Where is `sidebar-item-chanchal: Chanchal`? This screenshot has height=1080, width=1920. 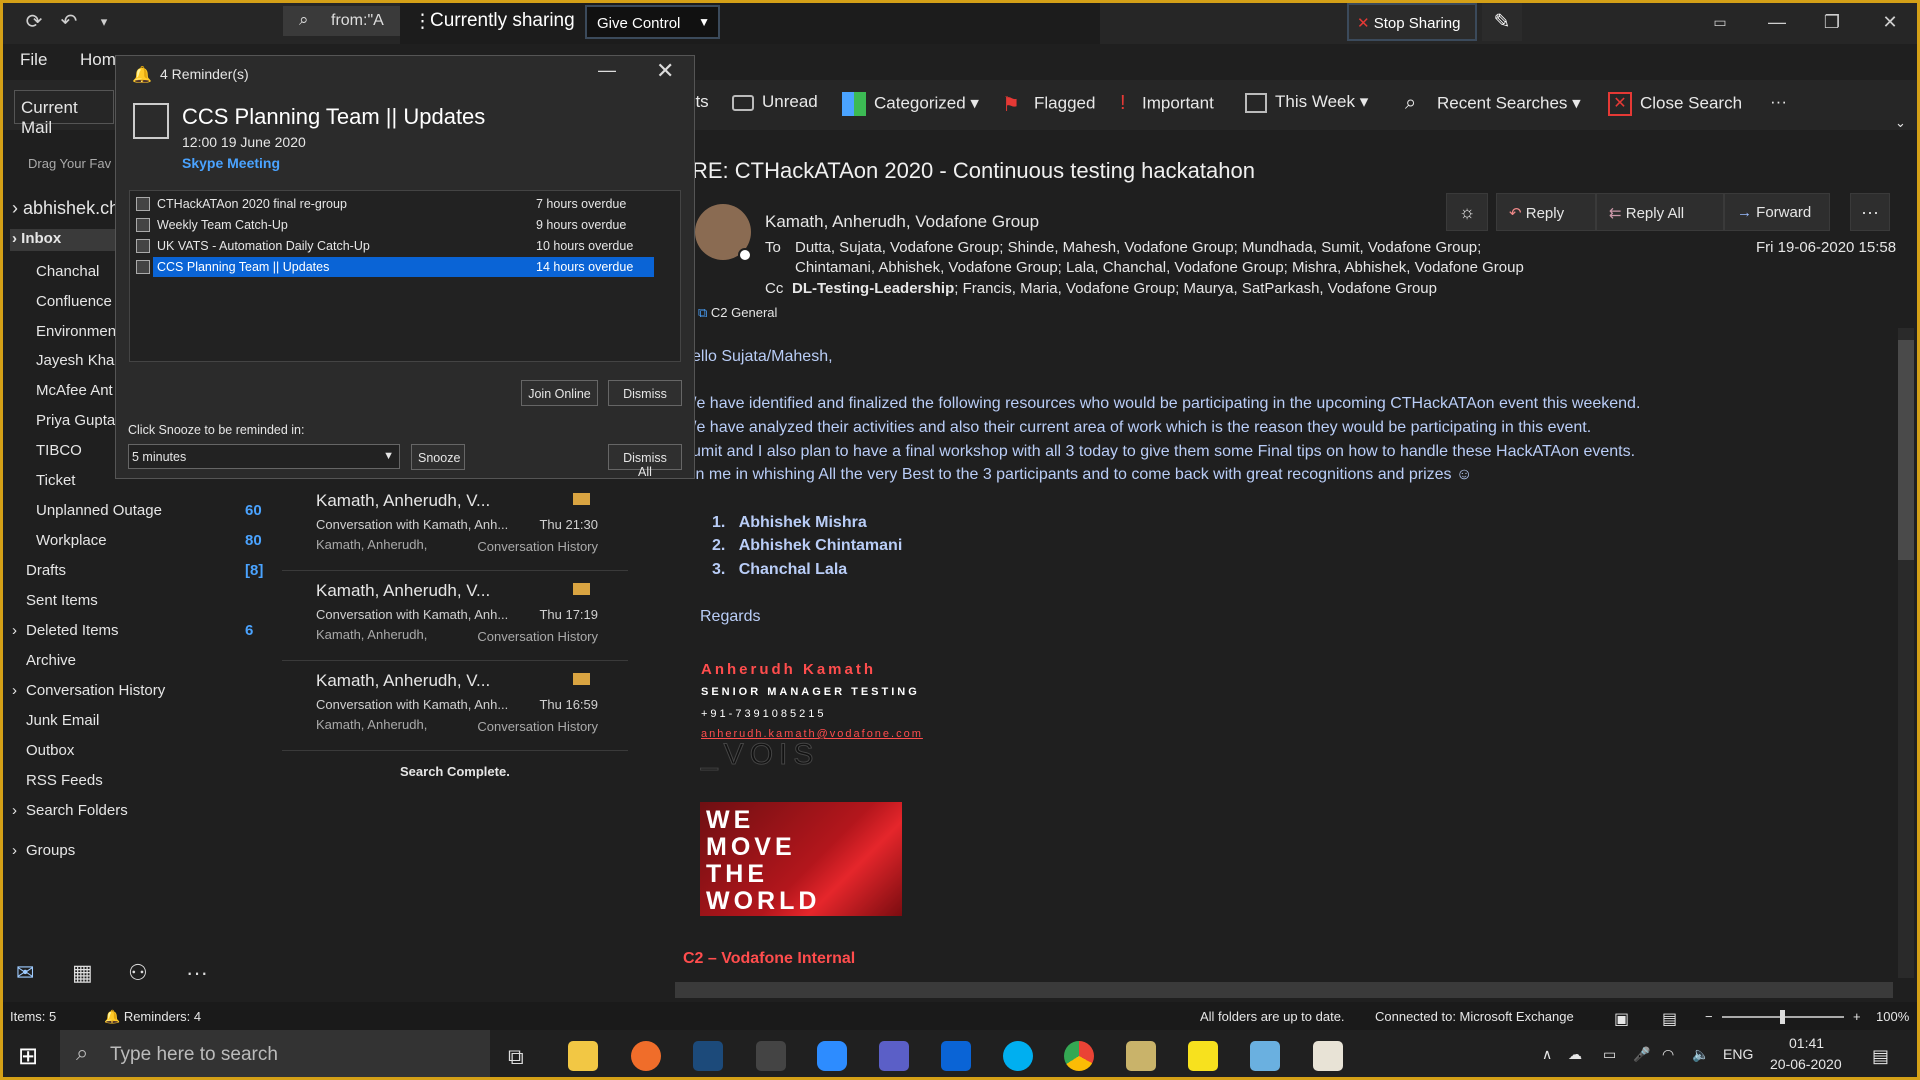 sidebar-item-chanchal: Chanchal is located at coordinates (67, 271).